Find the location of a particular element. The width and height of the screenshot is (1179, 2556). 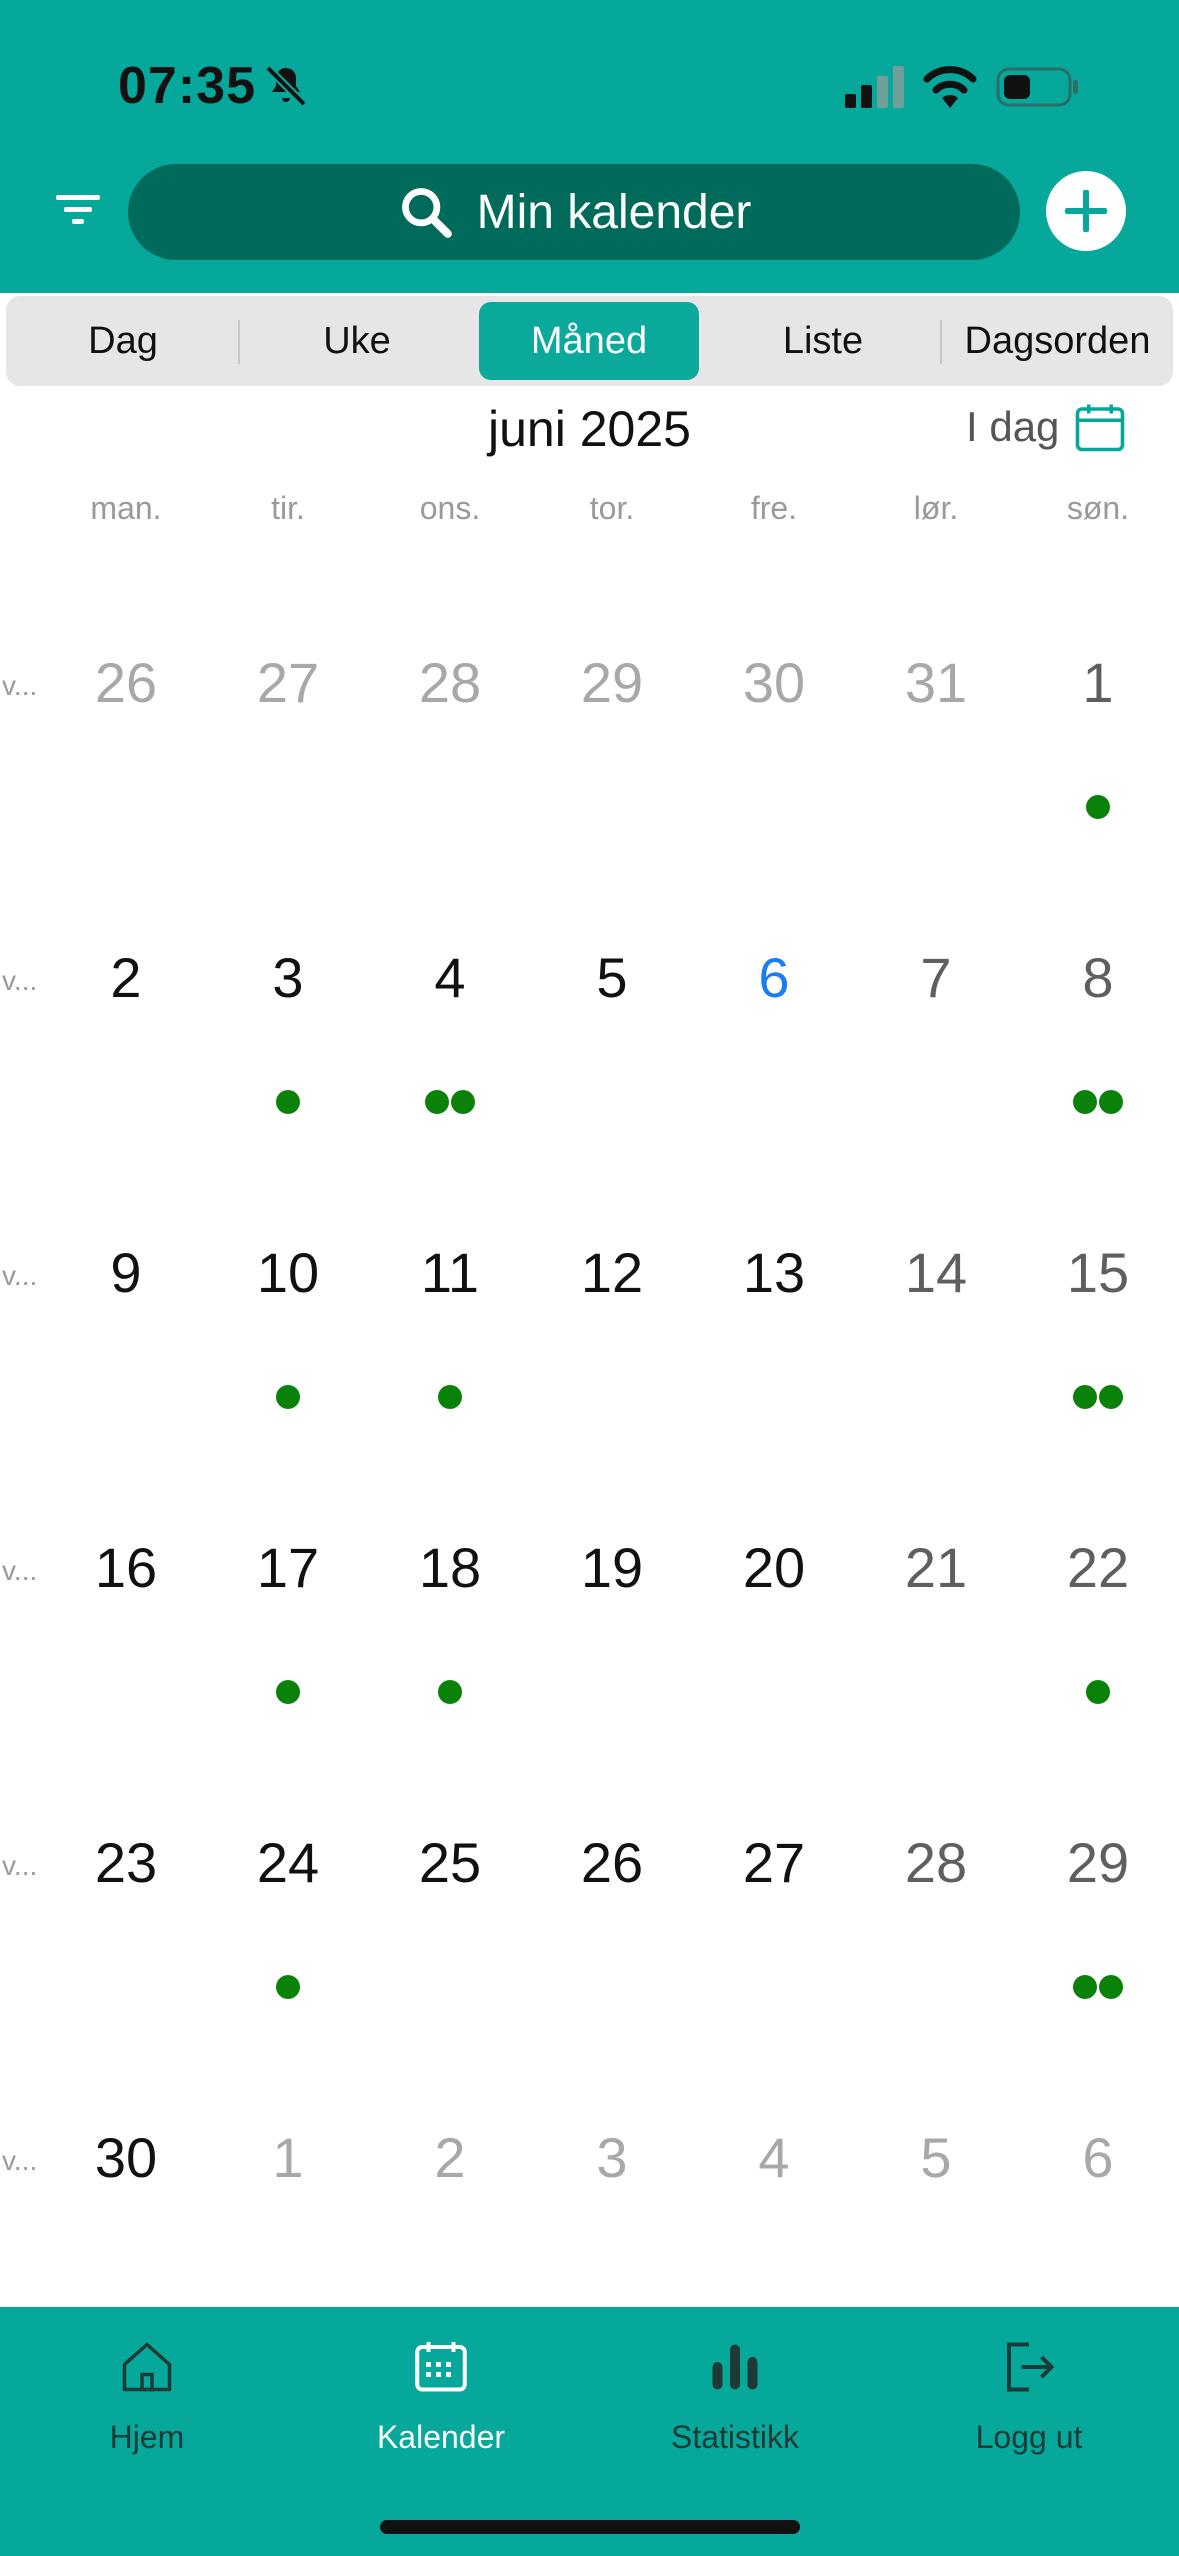

weekday-label: fre. is located at coordinates (774, 508).